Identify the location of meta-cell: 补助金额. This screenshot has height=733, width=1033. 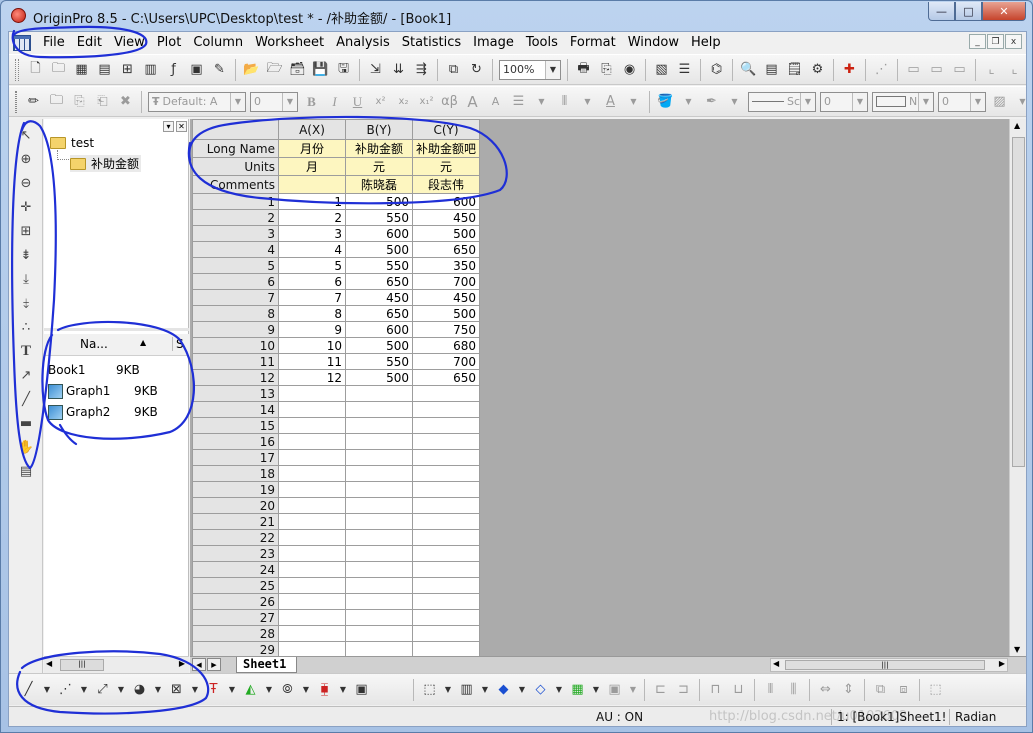
(379, 148).